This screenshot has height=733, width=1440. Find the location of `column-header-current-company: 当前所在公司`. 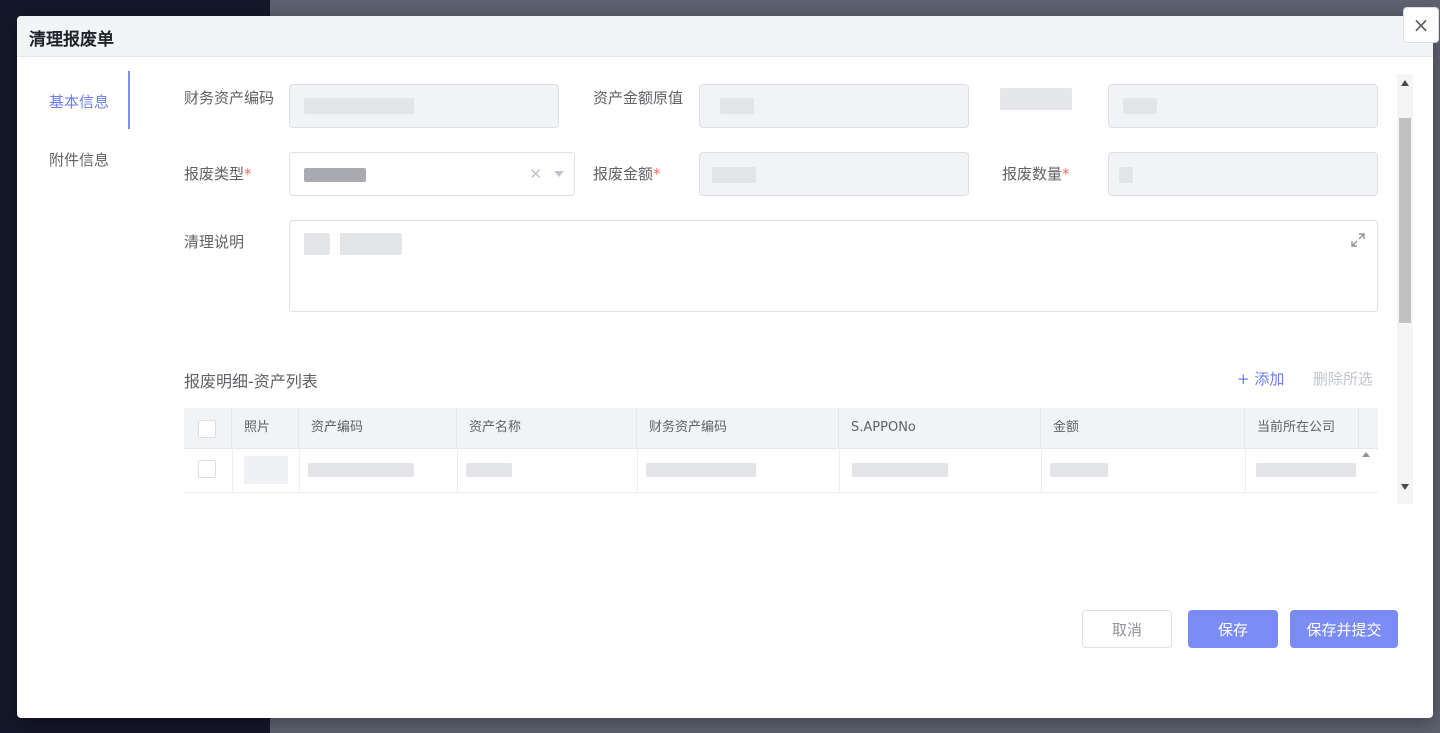

column-header-current-company: 当前所在公司 is located at coordinates (1302, 428).